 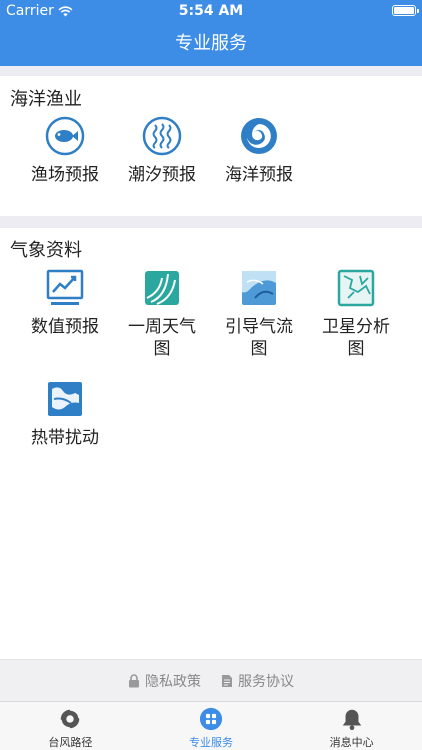 I want to click on tile-label: 海洋预报, so click(x=259, y=175).